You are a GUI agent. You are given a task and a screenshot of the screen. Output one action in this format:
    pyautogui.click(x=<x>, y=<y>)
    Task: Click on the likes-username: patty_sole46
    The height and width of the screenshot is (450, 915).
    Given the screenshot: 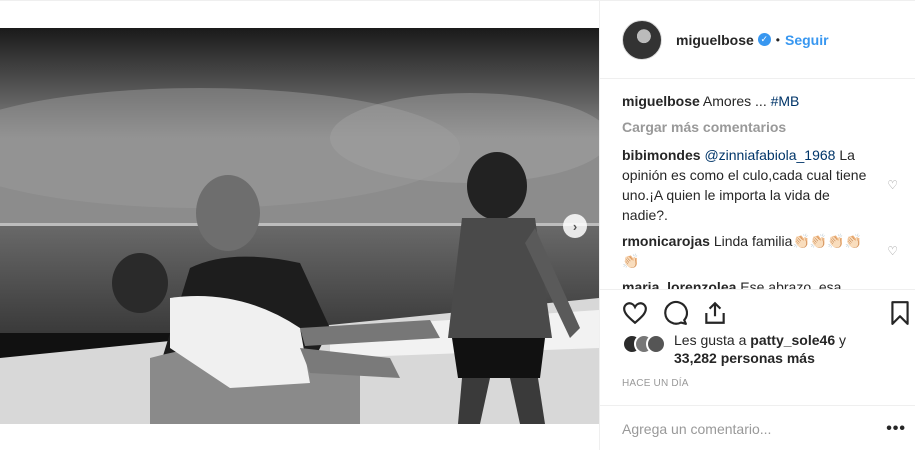 What is the action you would take?
    pyautogui.click(x=792, y=340)
    